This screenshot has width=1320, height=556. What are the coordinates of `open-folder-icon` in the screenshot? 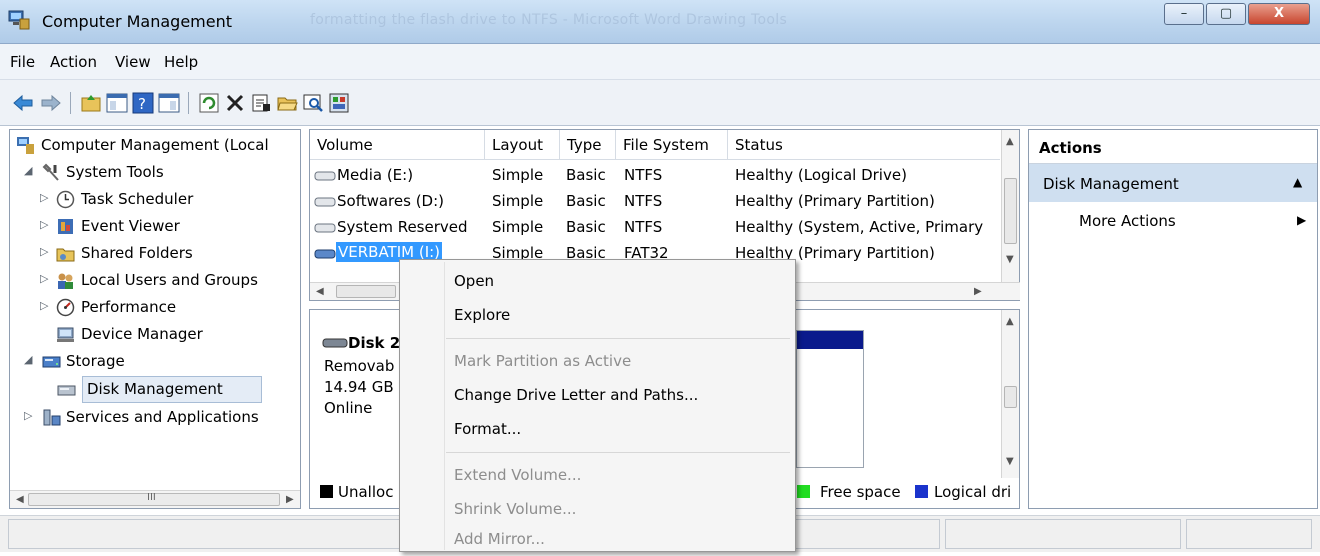 It's located at (287, 103).